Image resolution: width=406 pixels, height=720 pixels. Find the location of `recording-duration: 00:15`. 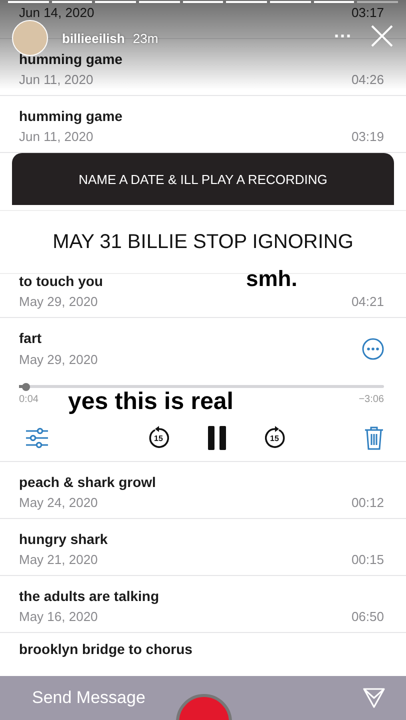

recording-duration: 00:15 is located at coordinates (367, 559).